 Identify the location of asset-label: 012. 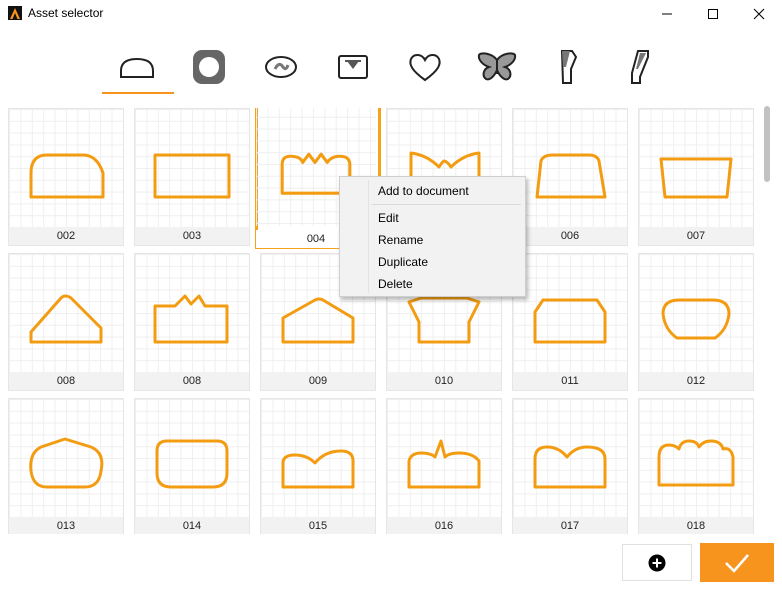
(696, 381).